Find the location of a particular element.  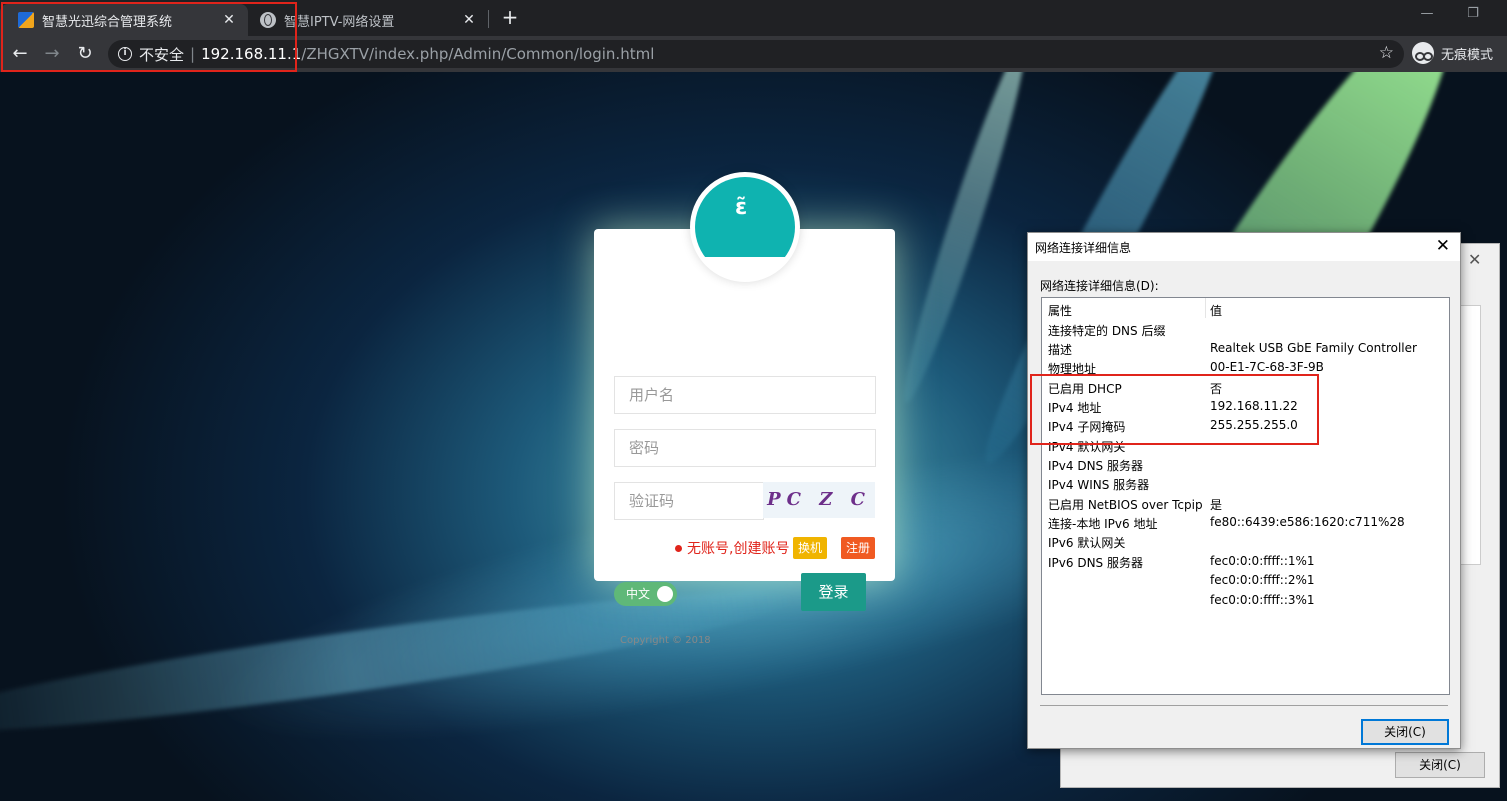

tab-strip: 智慧光迅综合管理系统 ✕ 智慧IPTV-网络设置 ✕ + — ❐ is located at coordinates (753, 18).